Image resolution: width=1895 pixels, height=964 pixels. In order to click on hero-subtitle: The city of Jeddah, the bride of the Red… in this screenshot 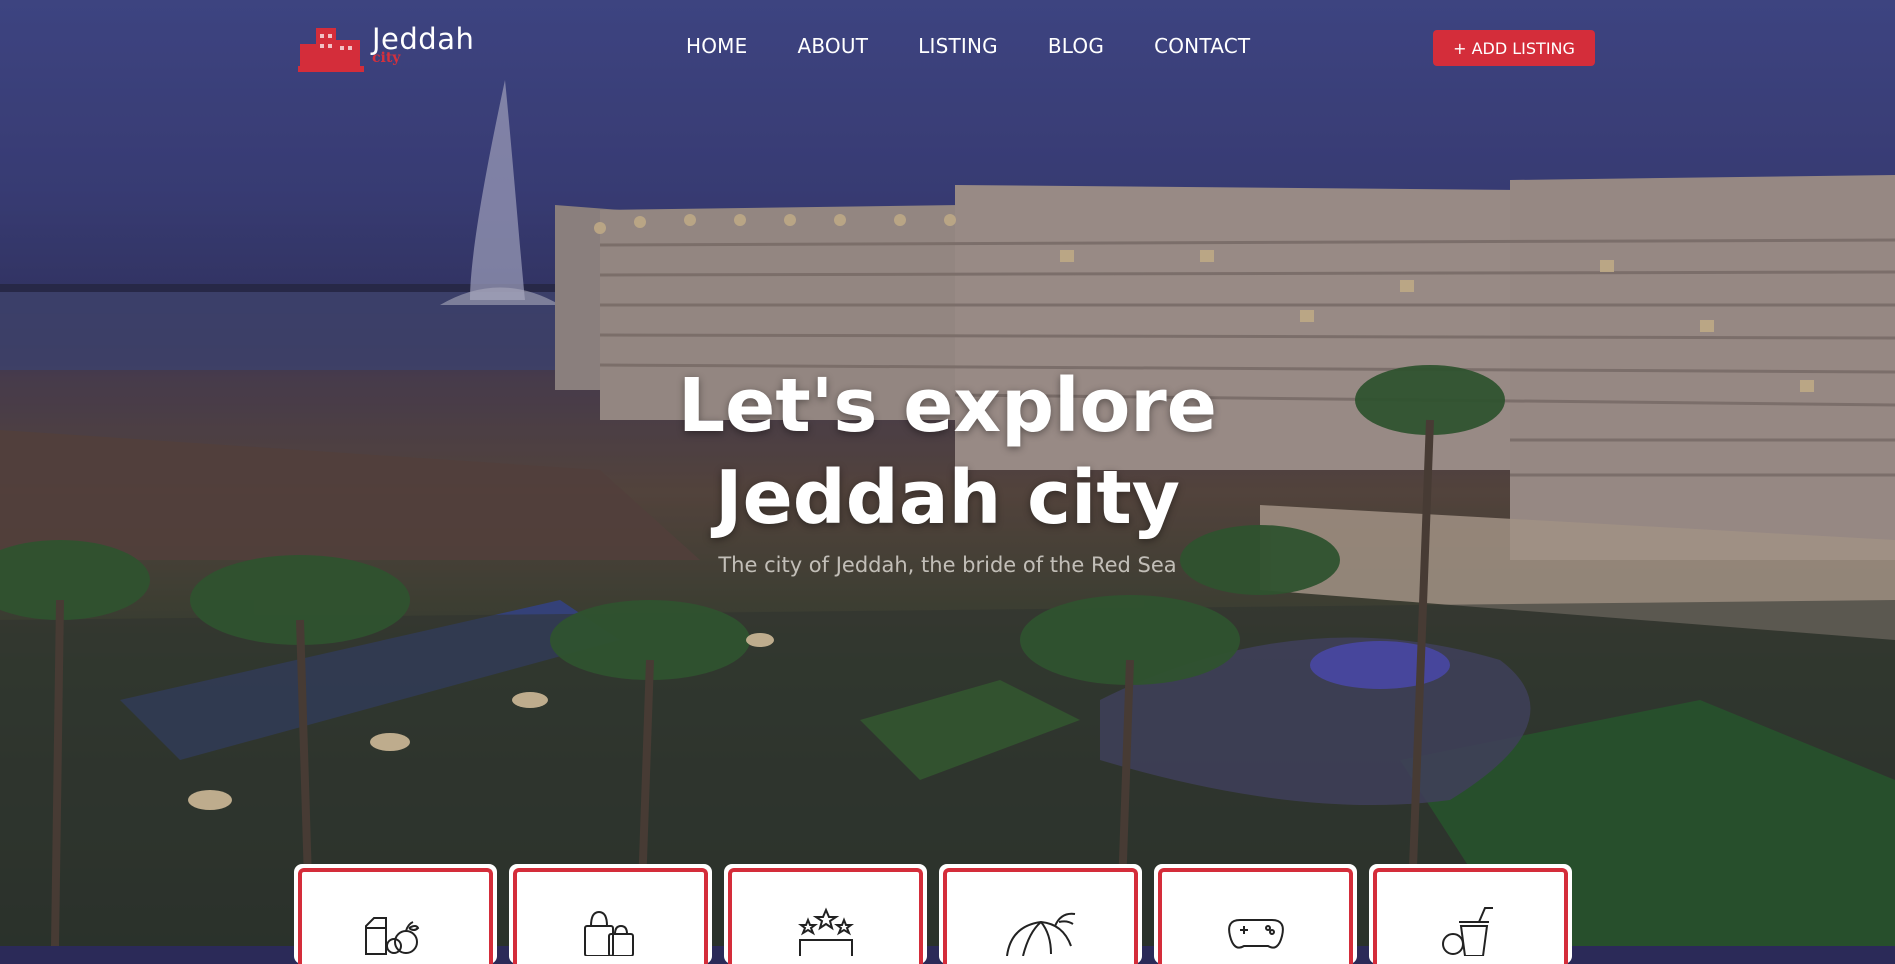, I will do `click(947, 565)`.